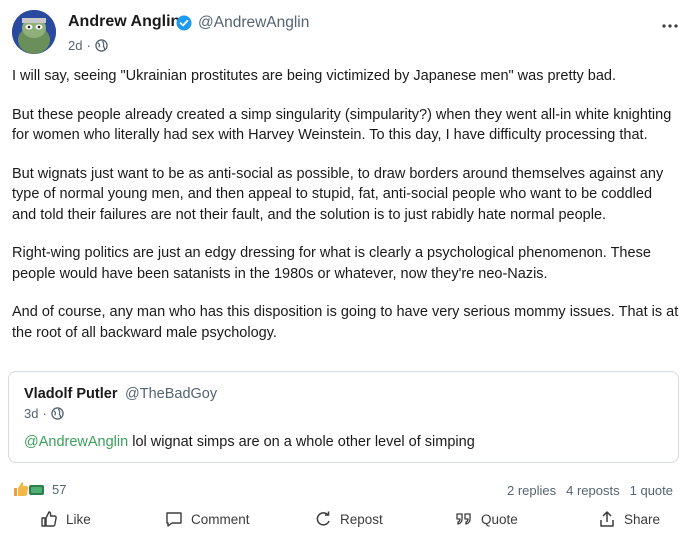 The image size is (687, 541). Describe the element at coordinates (76, 442) in the screenshot. I see `mention-link: @AndrewAnglin` at that location.